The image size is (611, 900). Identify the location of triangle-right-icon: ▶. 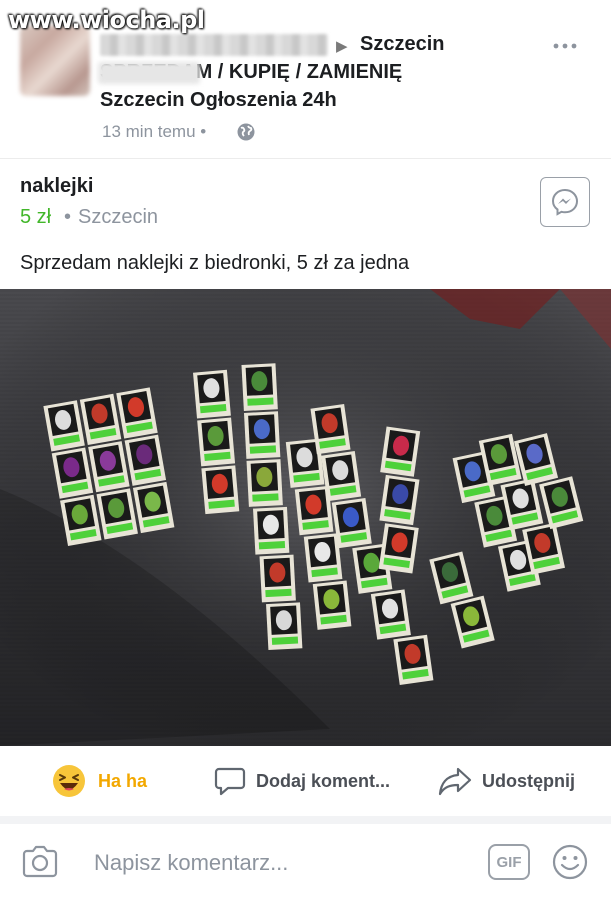
(342, 46).